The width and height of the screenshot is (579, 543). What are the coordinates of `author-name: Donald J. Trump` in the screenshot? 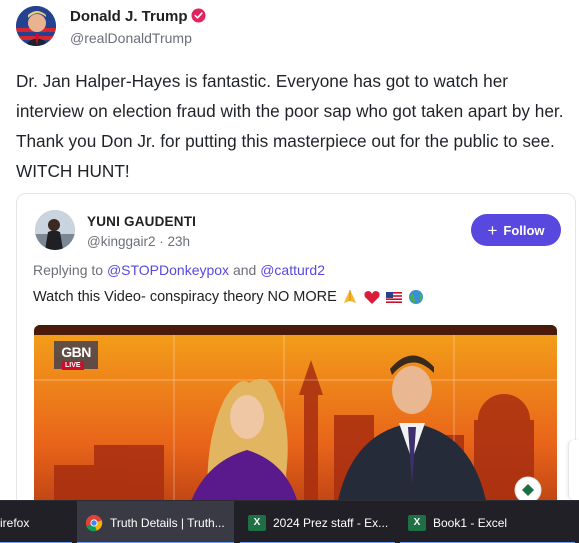 It's located at (138, 16).